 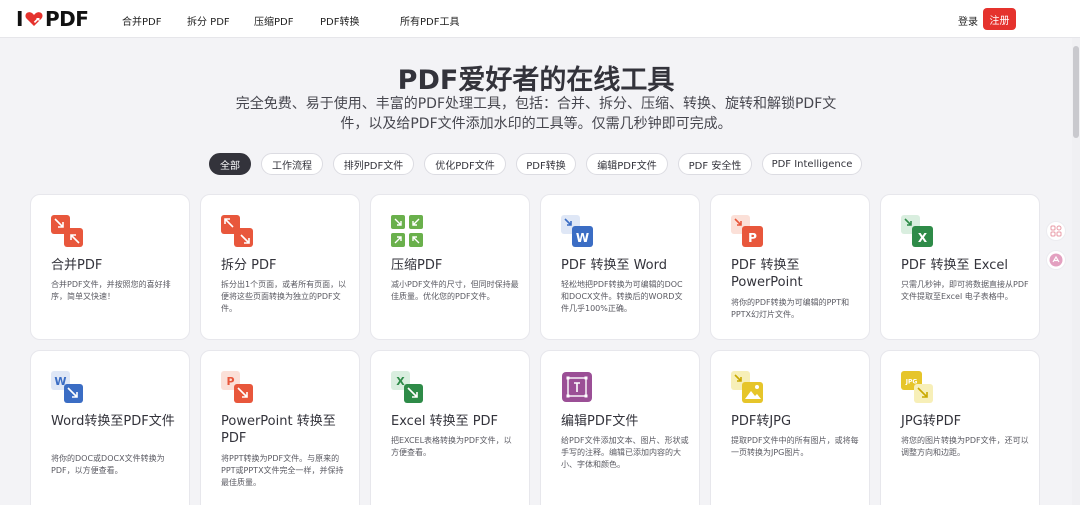 What do you see at coordinates (284, 296) in the screenshot?
I see `tool-description: 拆分出1个页面，或者所有页面，以便将这些页面转换为独立的PDF文件。` at bounding box center [284, 296].